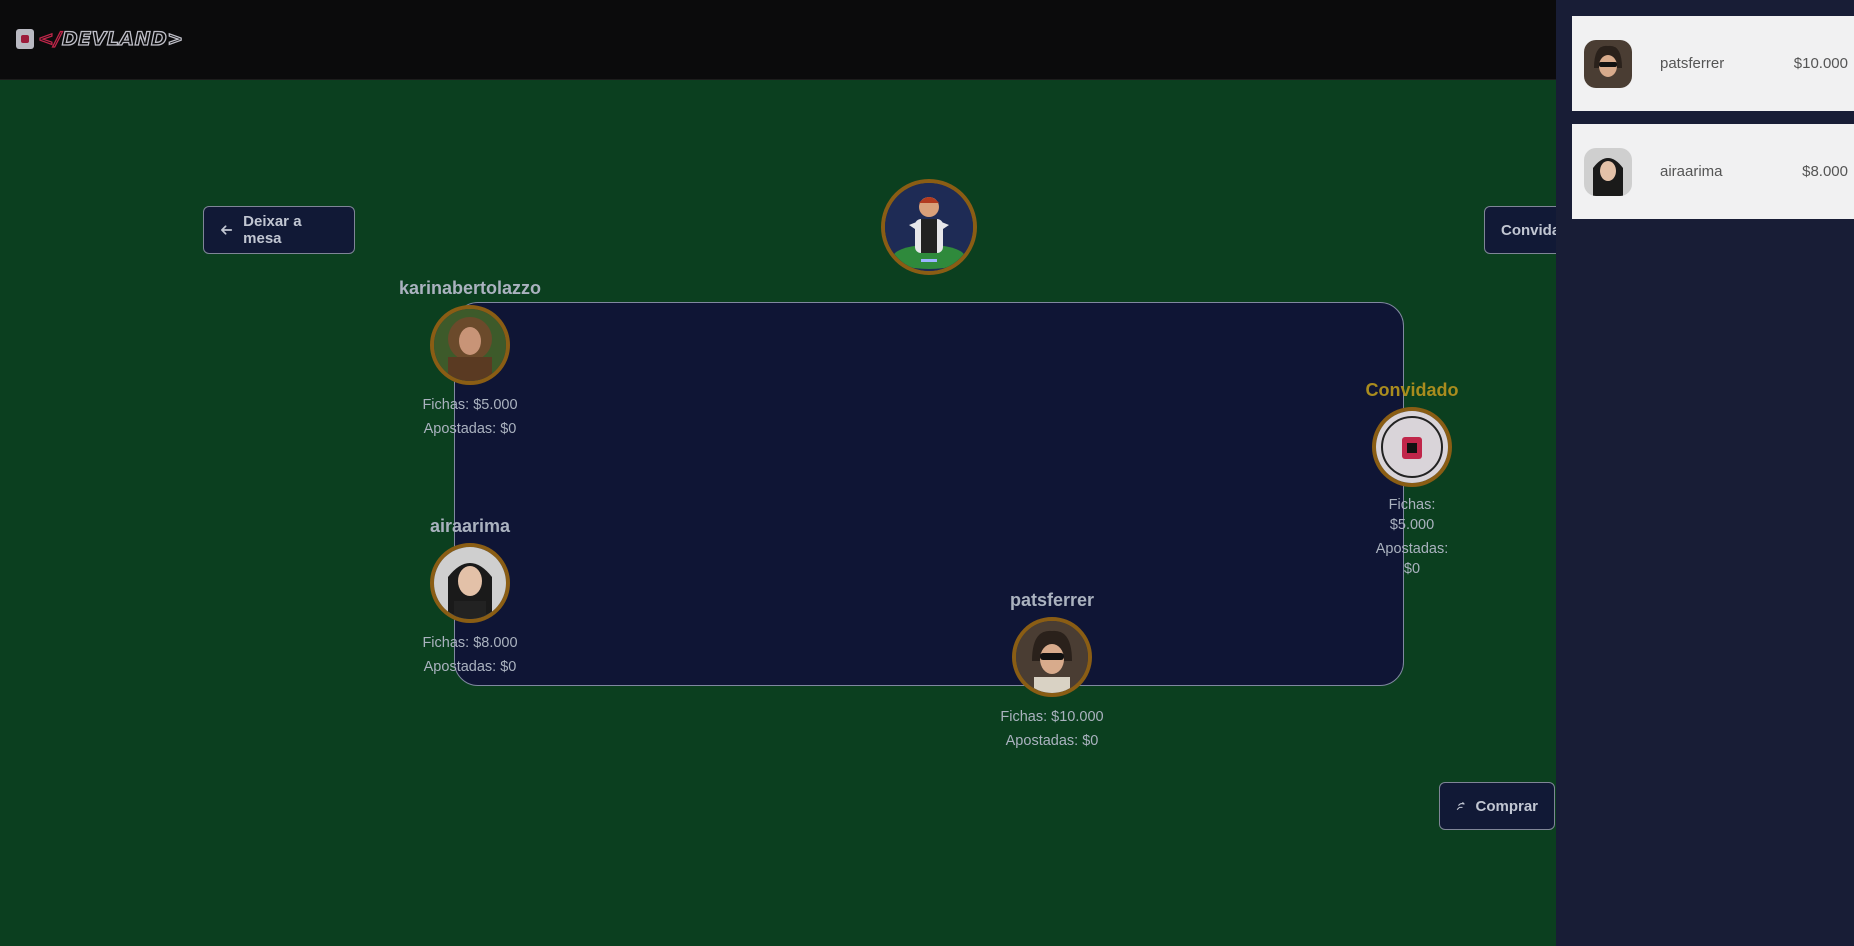 The image size is (1854, 946). I want to click on logo-text: </DEVLAND>, so click(110, 38).